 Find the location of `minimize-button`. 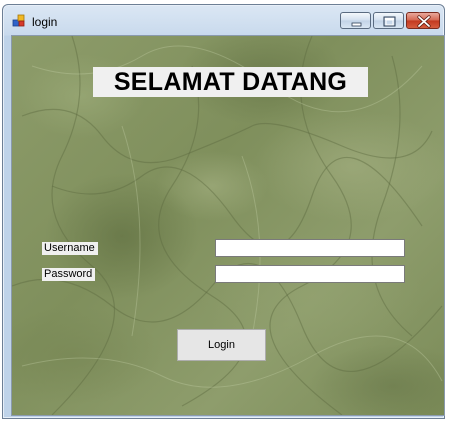

minimize-button is located at coordinates (355, 20).